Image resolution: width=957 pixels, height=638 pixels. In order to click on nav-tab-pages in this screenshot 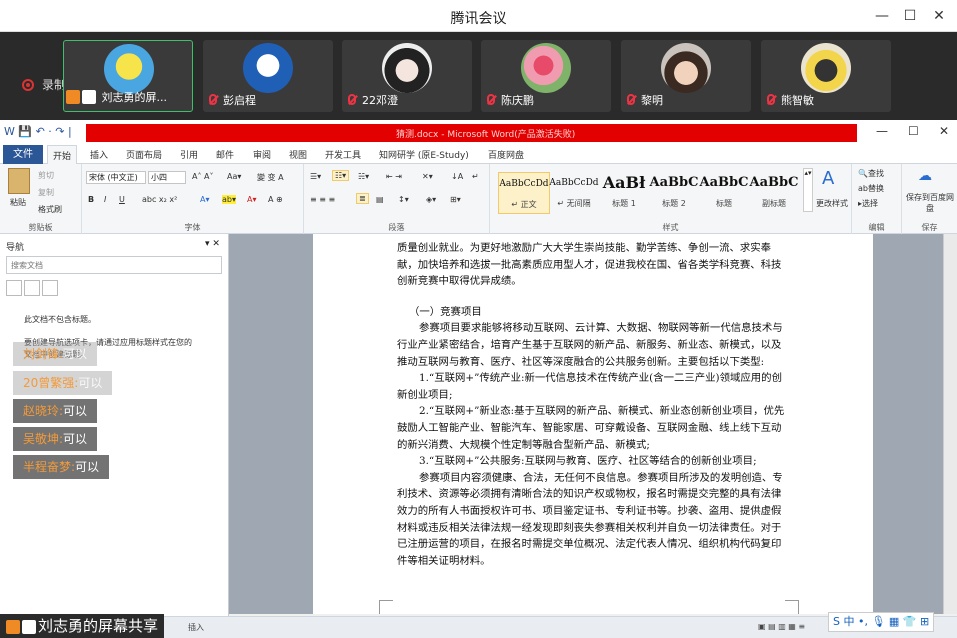, I will do `click(32, 288)`.